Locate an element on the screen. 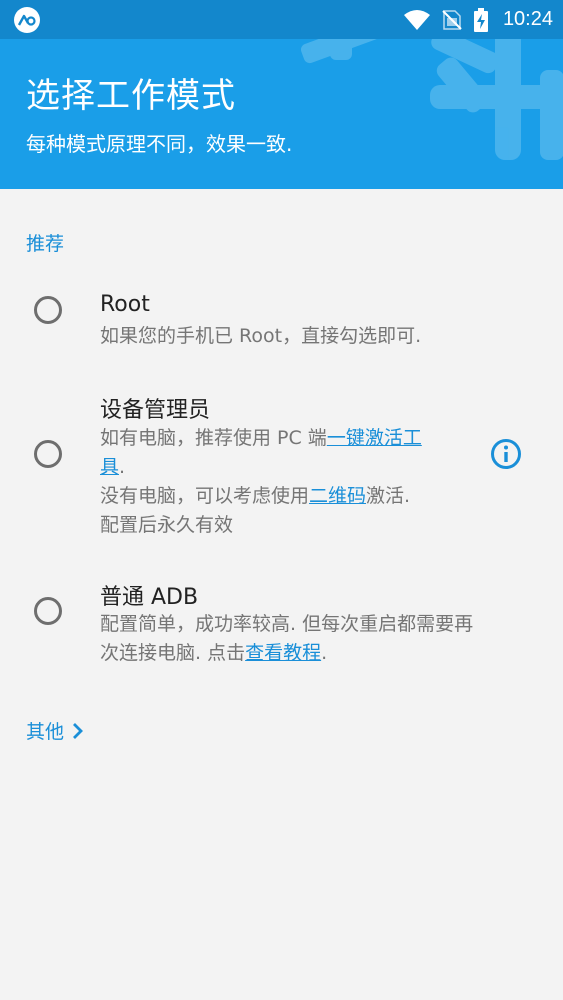 This screenshot has width=563, height=1000. option-description: 如果您的手机已 Root，直接勾选即可. is located at coordinates (261, 336).